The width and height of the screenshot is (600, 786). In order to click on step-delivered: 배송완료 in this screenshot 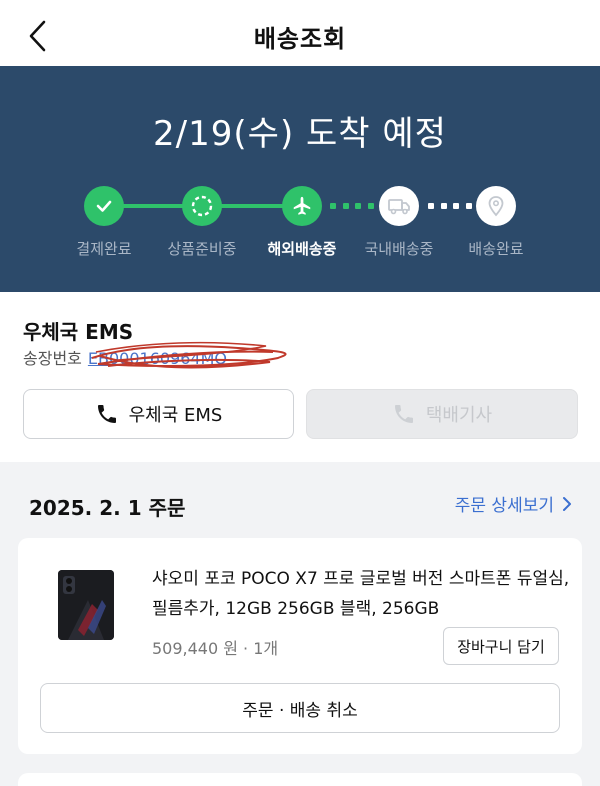, I will do `click(496, 222)`.